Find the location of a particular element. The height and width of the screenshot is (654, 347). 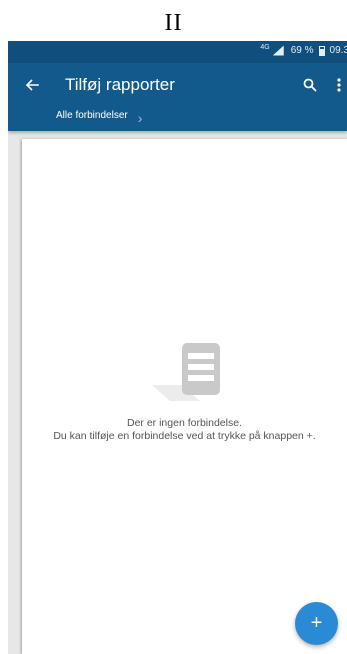

app-bar: Tilføj rapporter Alle forbindelser › is located at coordinates (177, 97).